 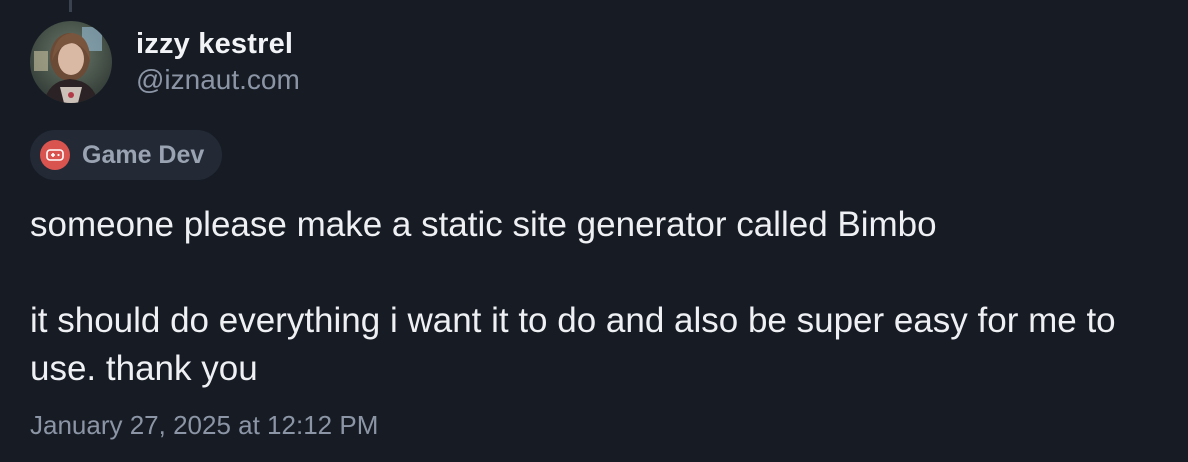 What do you see at coordinates (55, 155) in the screenshot?
I see `gamepad-icon` at bounding box center [55, 155].